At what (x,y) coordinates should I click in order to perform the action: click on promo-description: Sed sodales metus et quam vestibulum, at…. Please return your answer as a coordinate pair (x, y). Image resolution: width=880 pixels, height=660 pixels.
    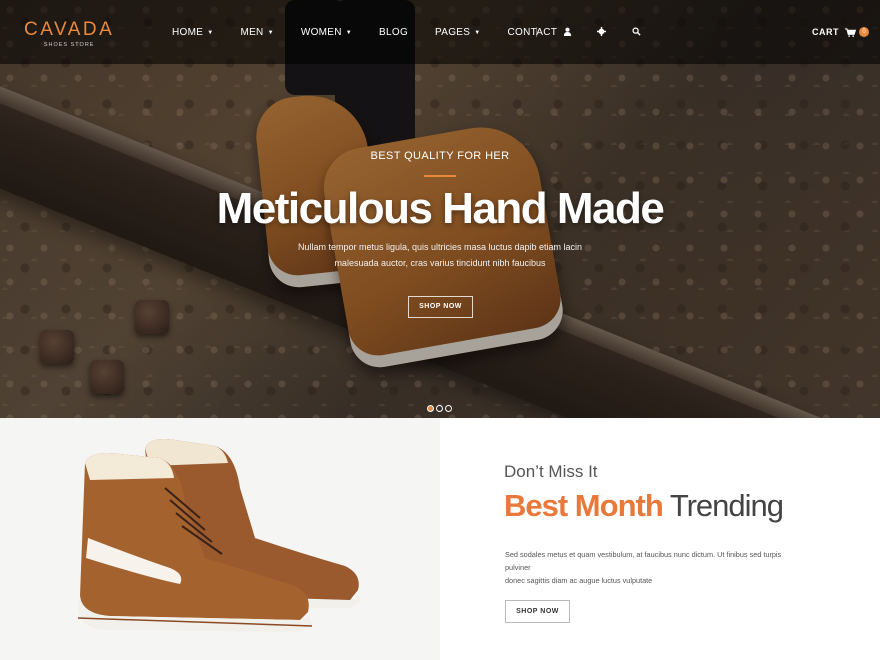
    Looking at the image, I should click on (655, 567).